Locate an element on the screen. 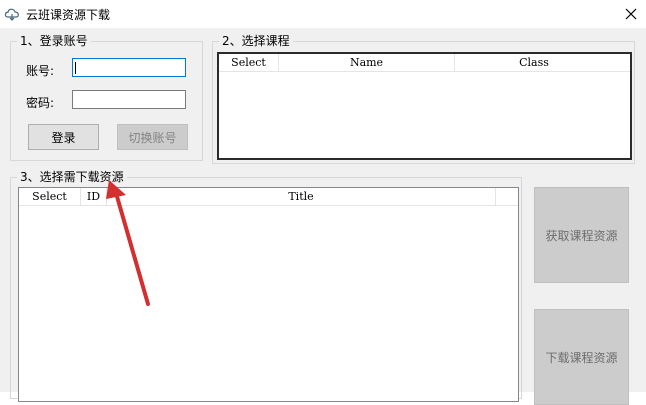 This screenshot has height=405, width=646. account-label: 账号: is located at coordinates (40, 71).